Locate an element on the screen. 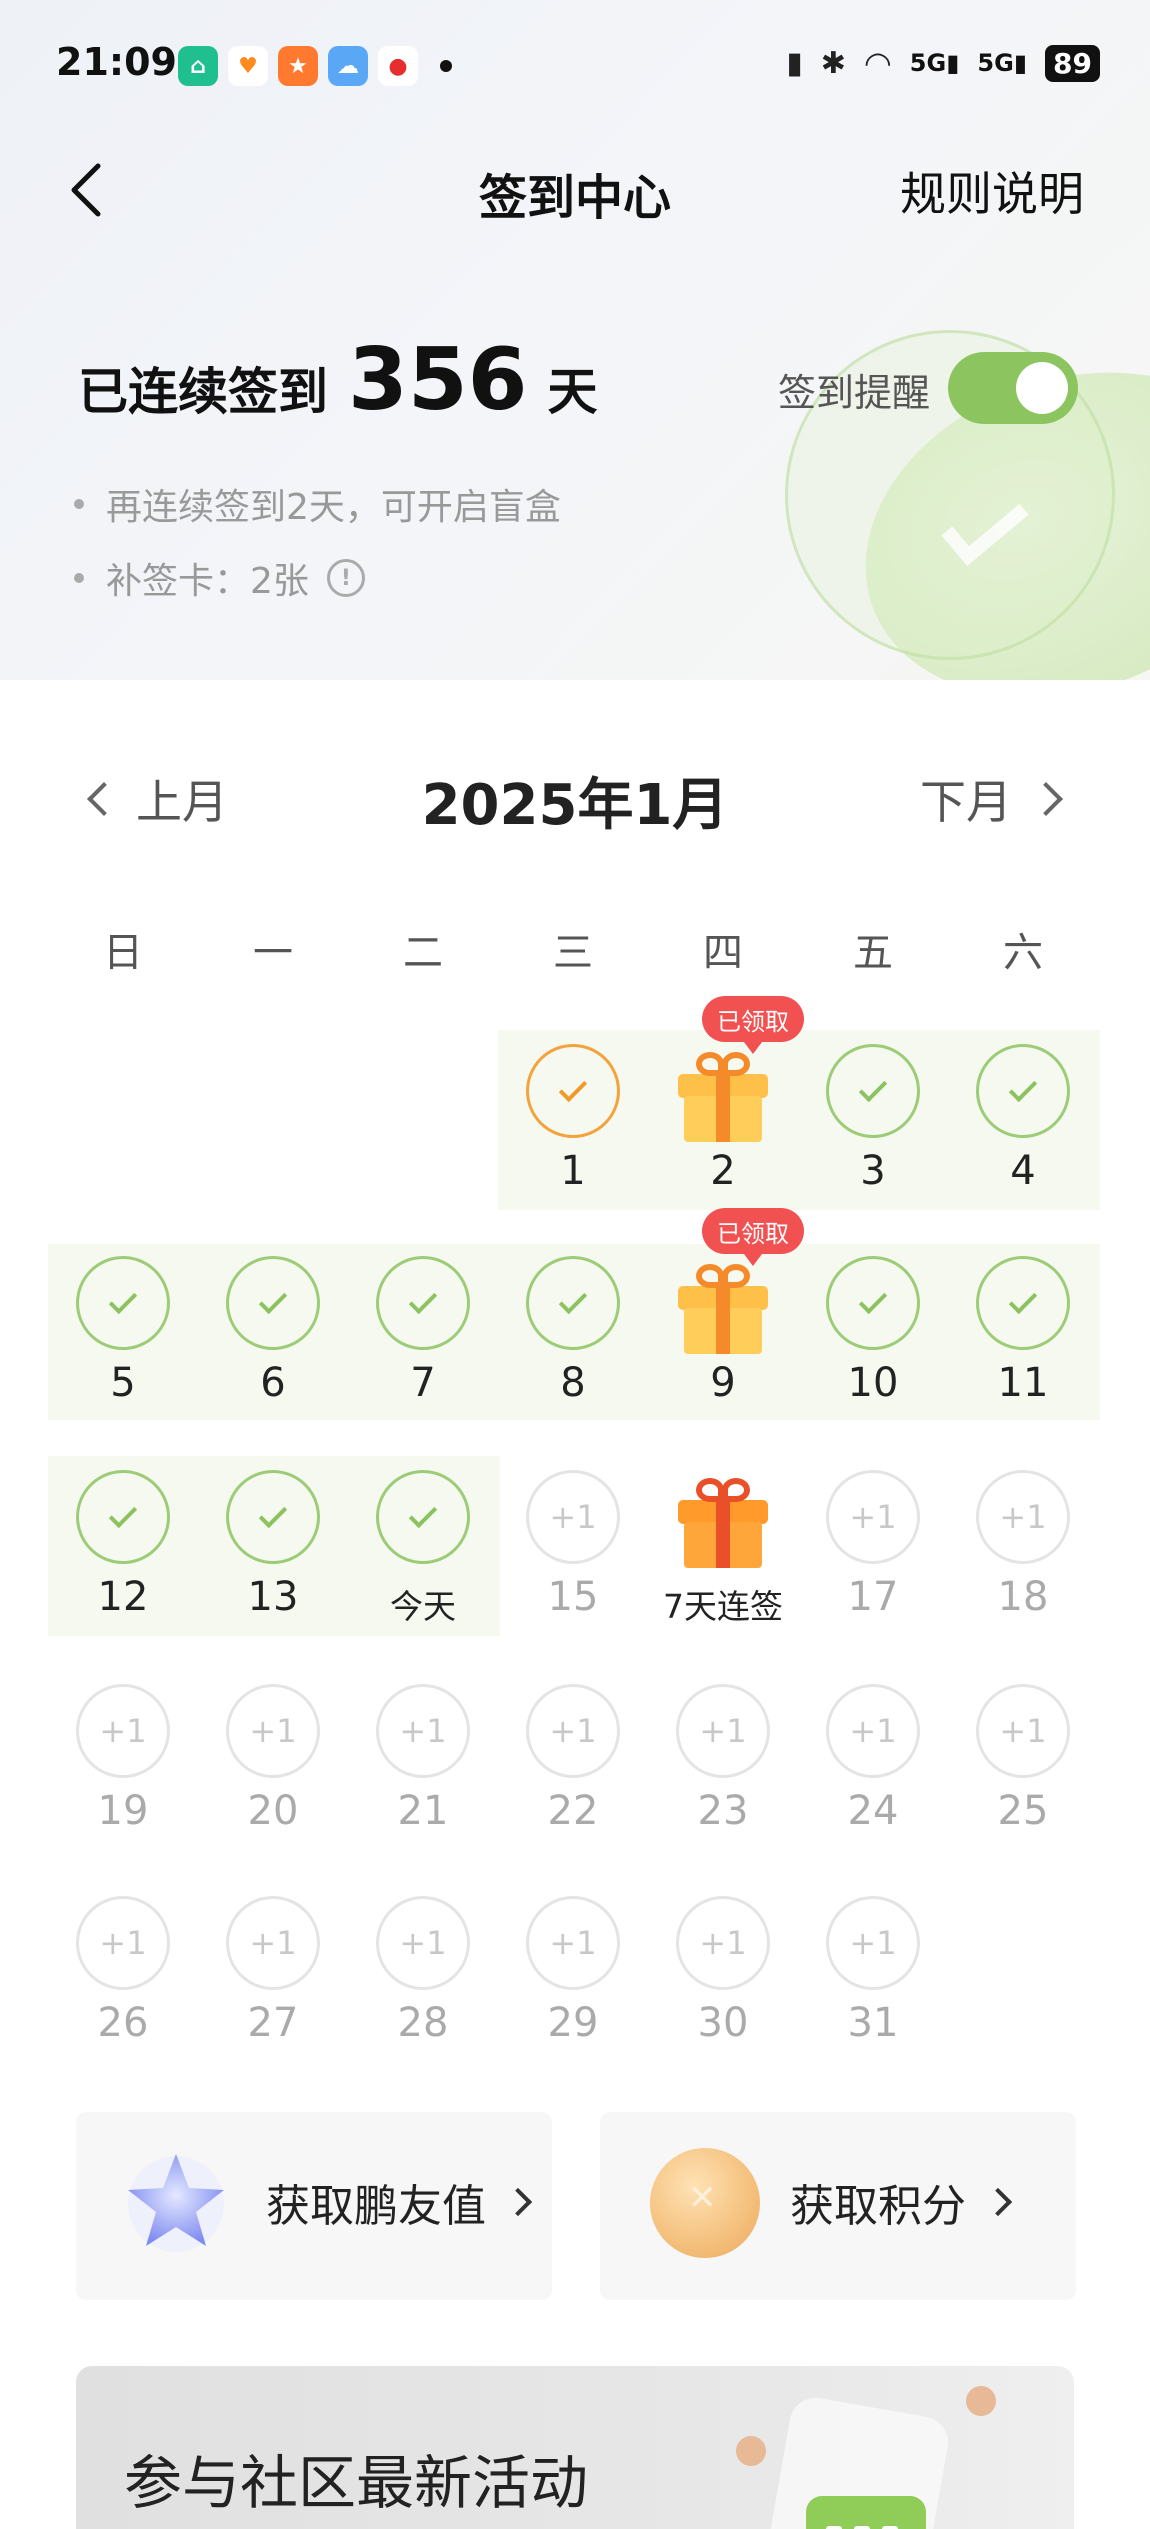  calendar-day: +1 23 is located at coordinates (723, 1760).